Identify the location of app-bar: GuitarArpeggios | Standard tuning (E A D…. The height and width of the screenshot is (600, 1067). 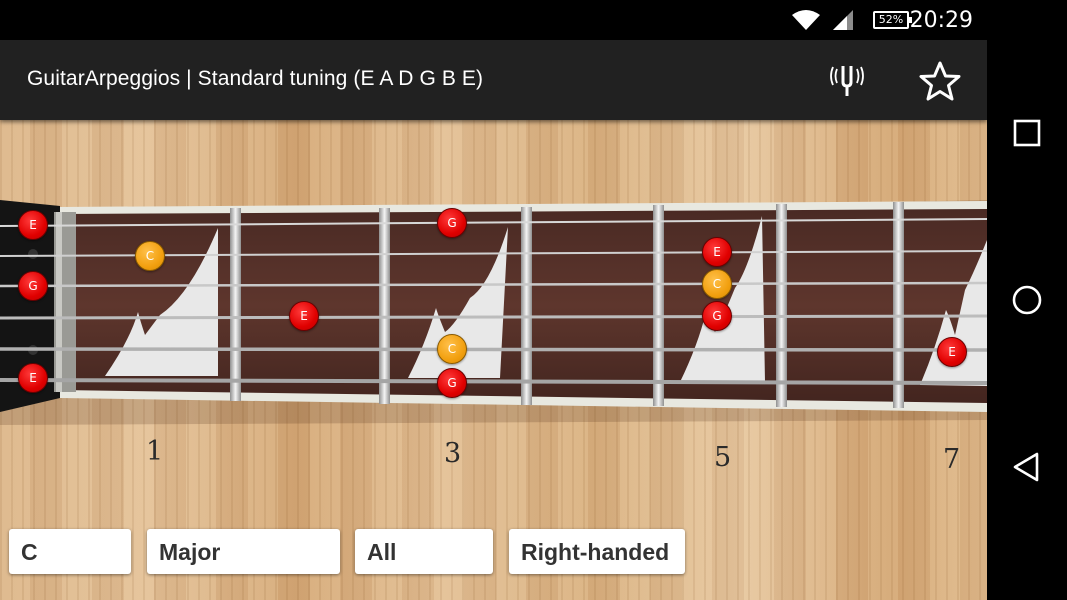
(493, 80).